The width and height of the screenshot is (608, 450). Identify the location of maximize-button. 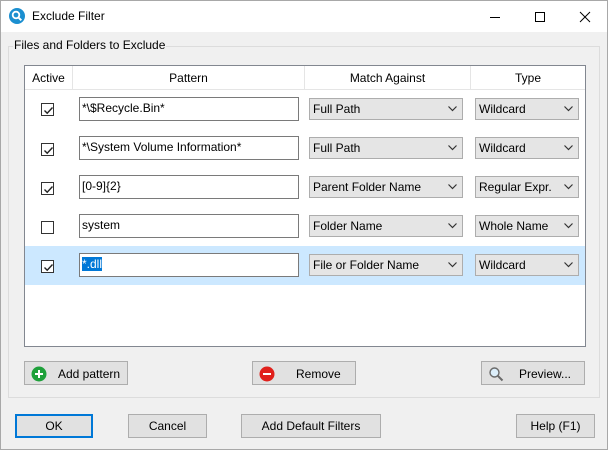
(539, 16).